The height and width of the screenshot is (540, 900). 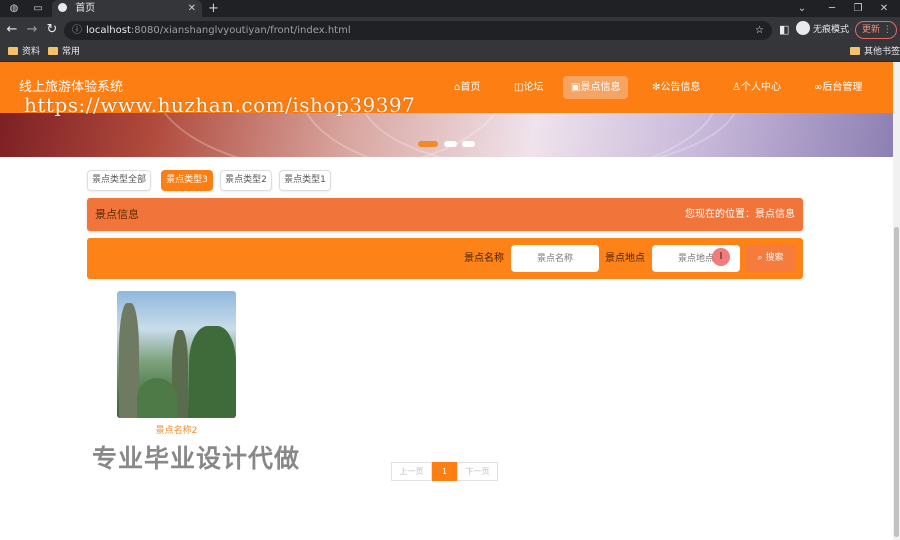 What do you see at coordinates (896, 382) in the screenshot?
I see `scrollbar-thumb` at bounding box center [896, 382].